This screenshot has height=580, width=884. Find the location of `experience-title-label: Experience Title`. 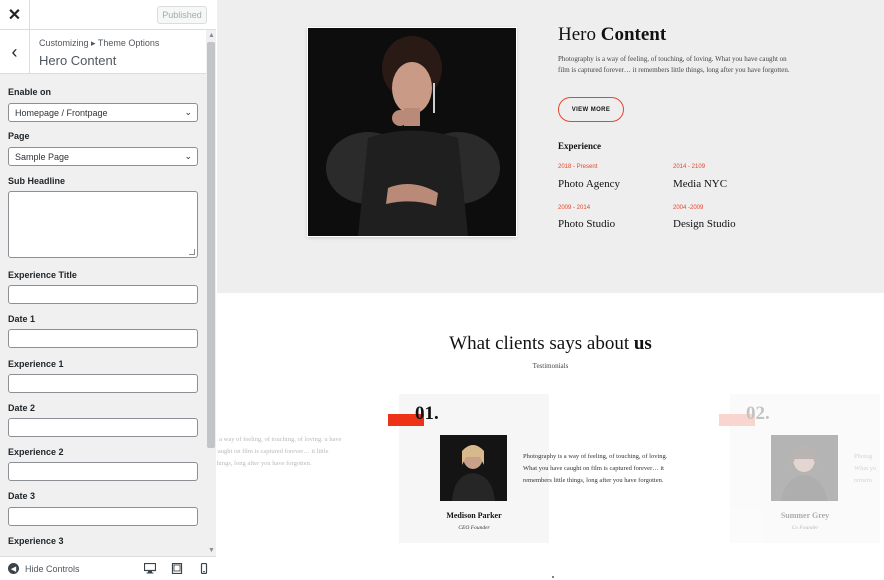

experience-title-label: Experience Title is located at coordinates (42, 275).